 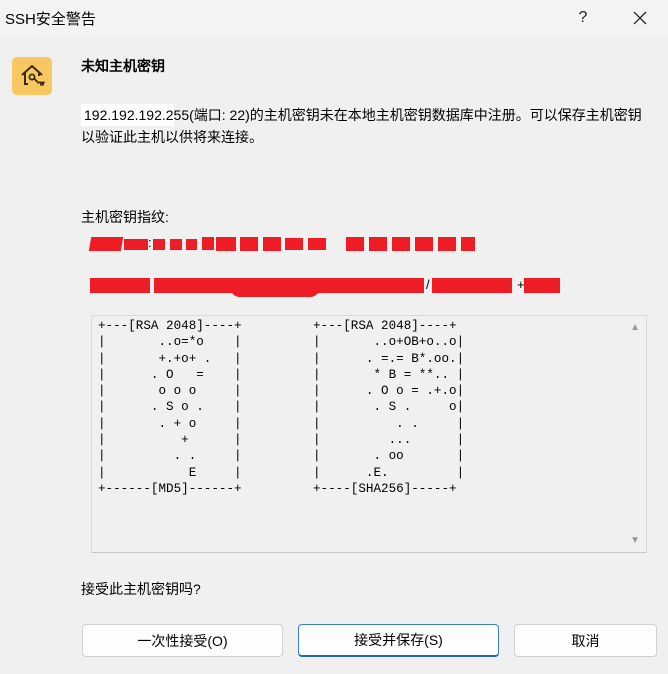 I want to click on fingerprint-slash: /, so click(x=428, y=284).